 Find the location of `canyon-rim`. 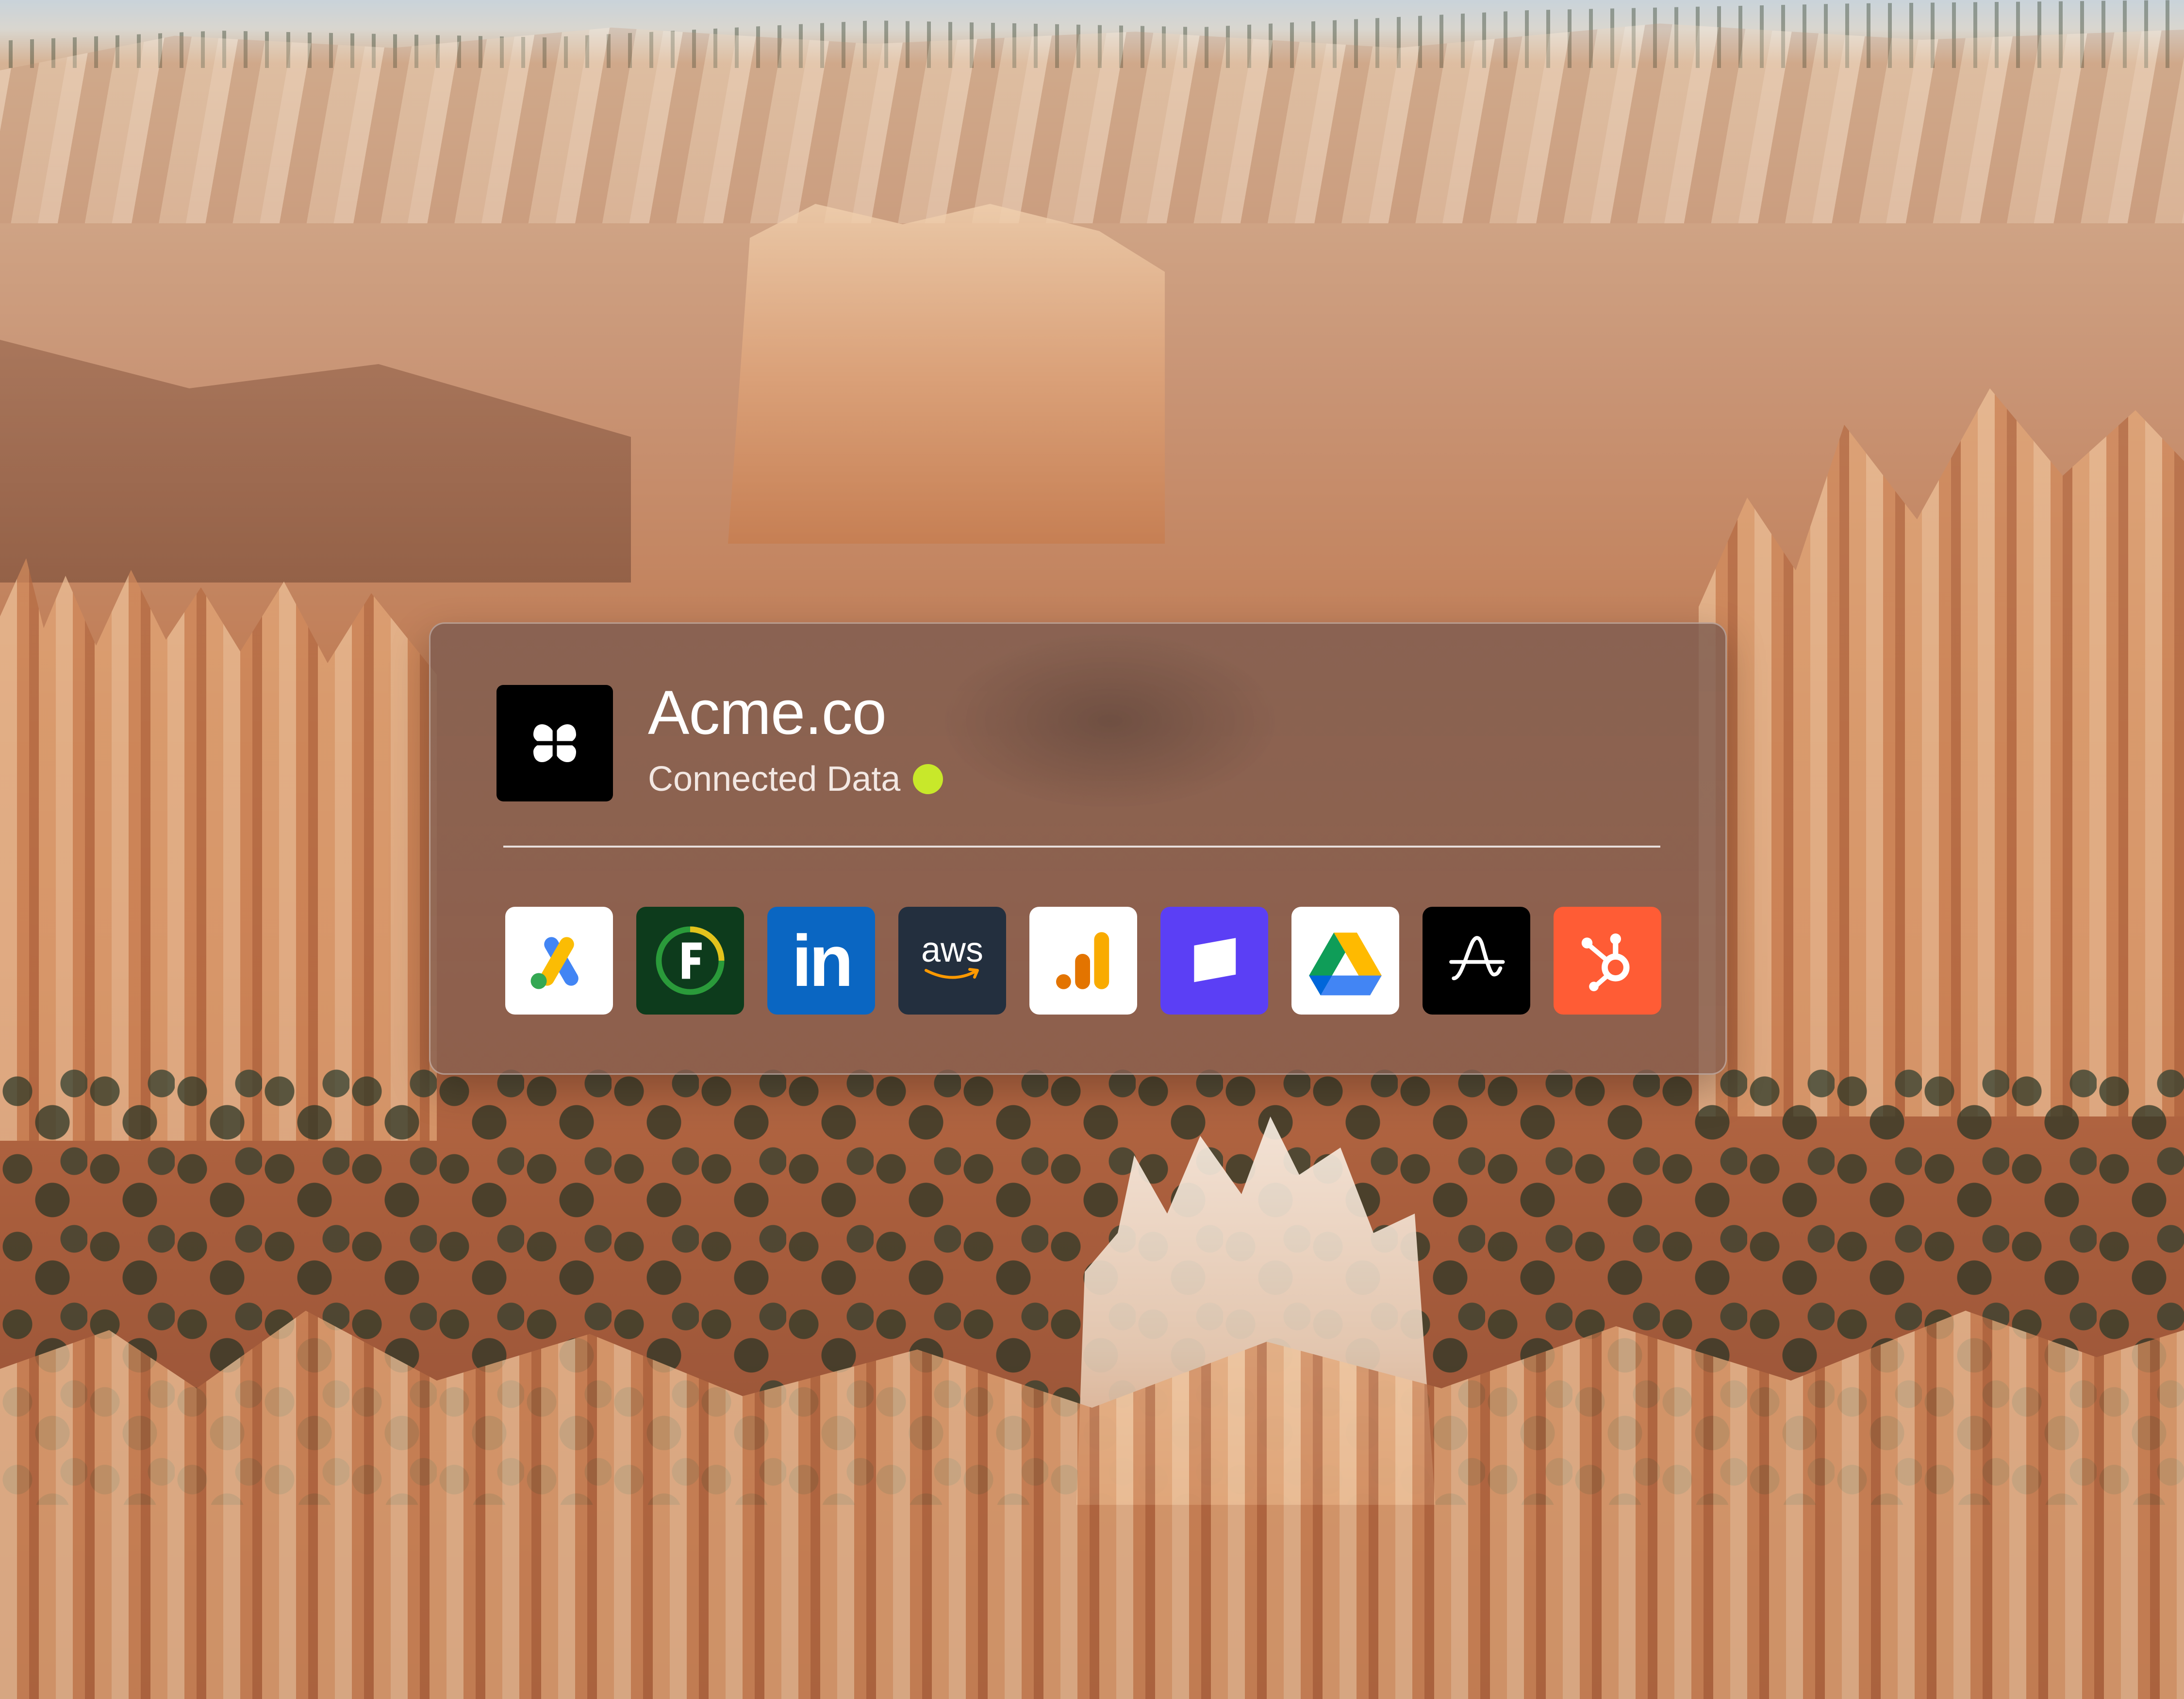

canyon-rim is located at coordinates (1092, 123).